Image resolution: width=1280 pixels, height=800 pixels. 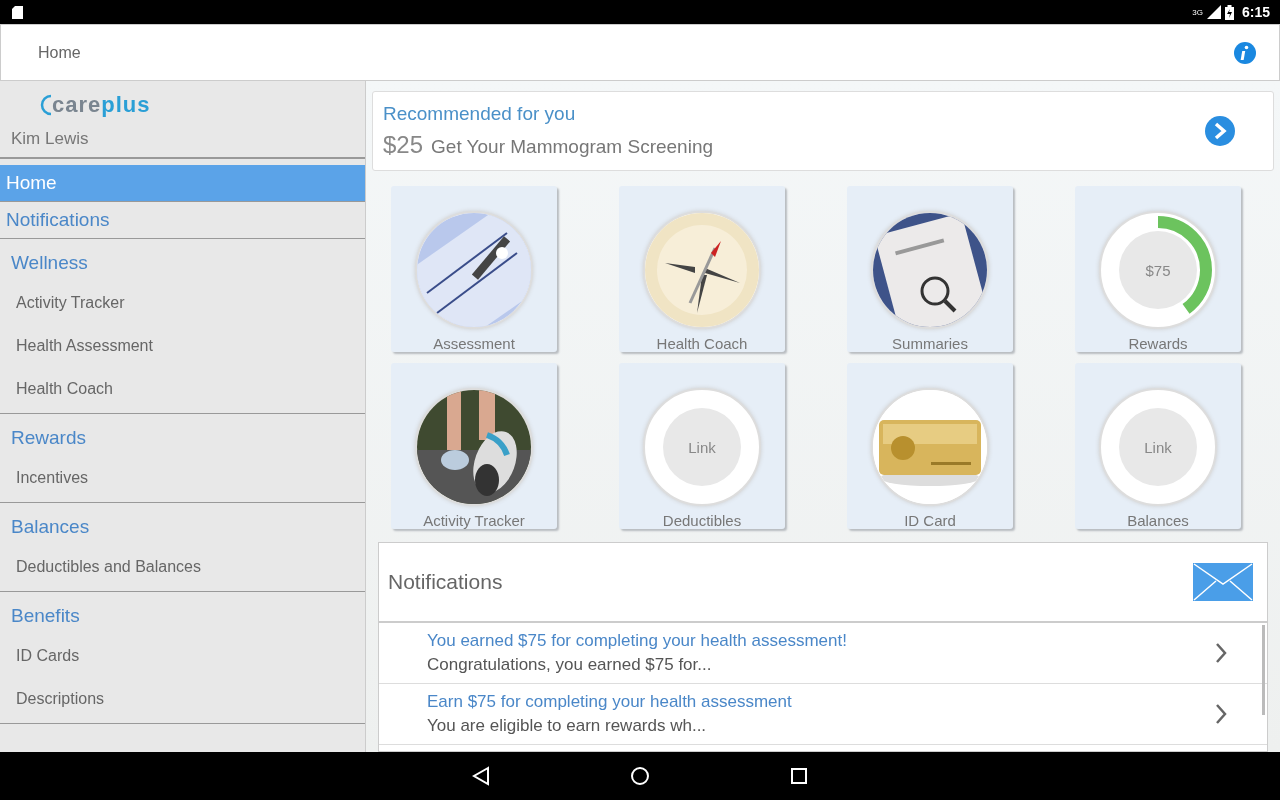 What do you see at coordinates (446, 582) in the screenshot?
I see `panel-title: Notifications` at bounding box center [446, 582].